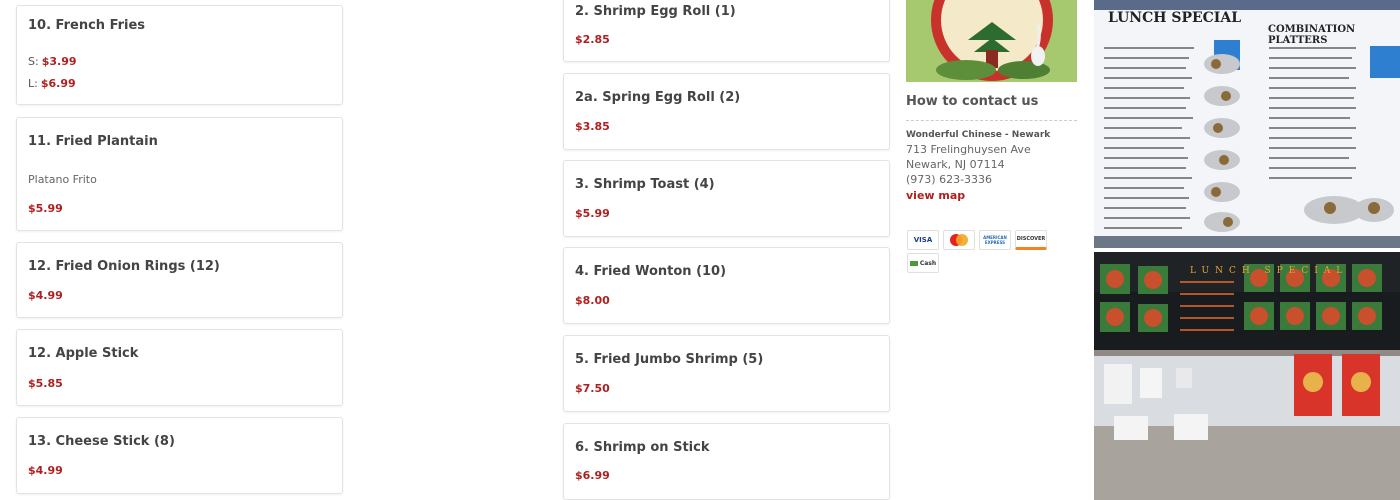 The image size is (1400, 500). I want to click on storefront-image-icon, so click(1247, 376).